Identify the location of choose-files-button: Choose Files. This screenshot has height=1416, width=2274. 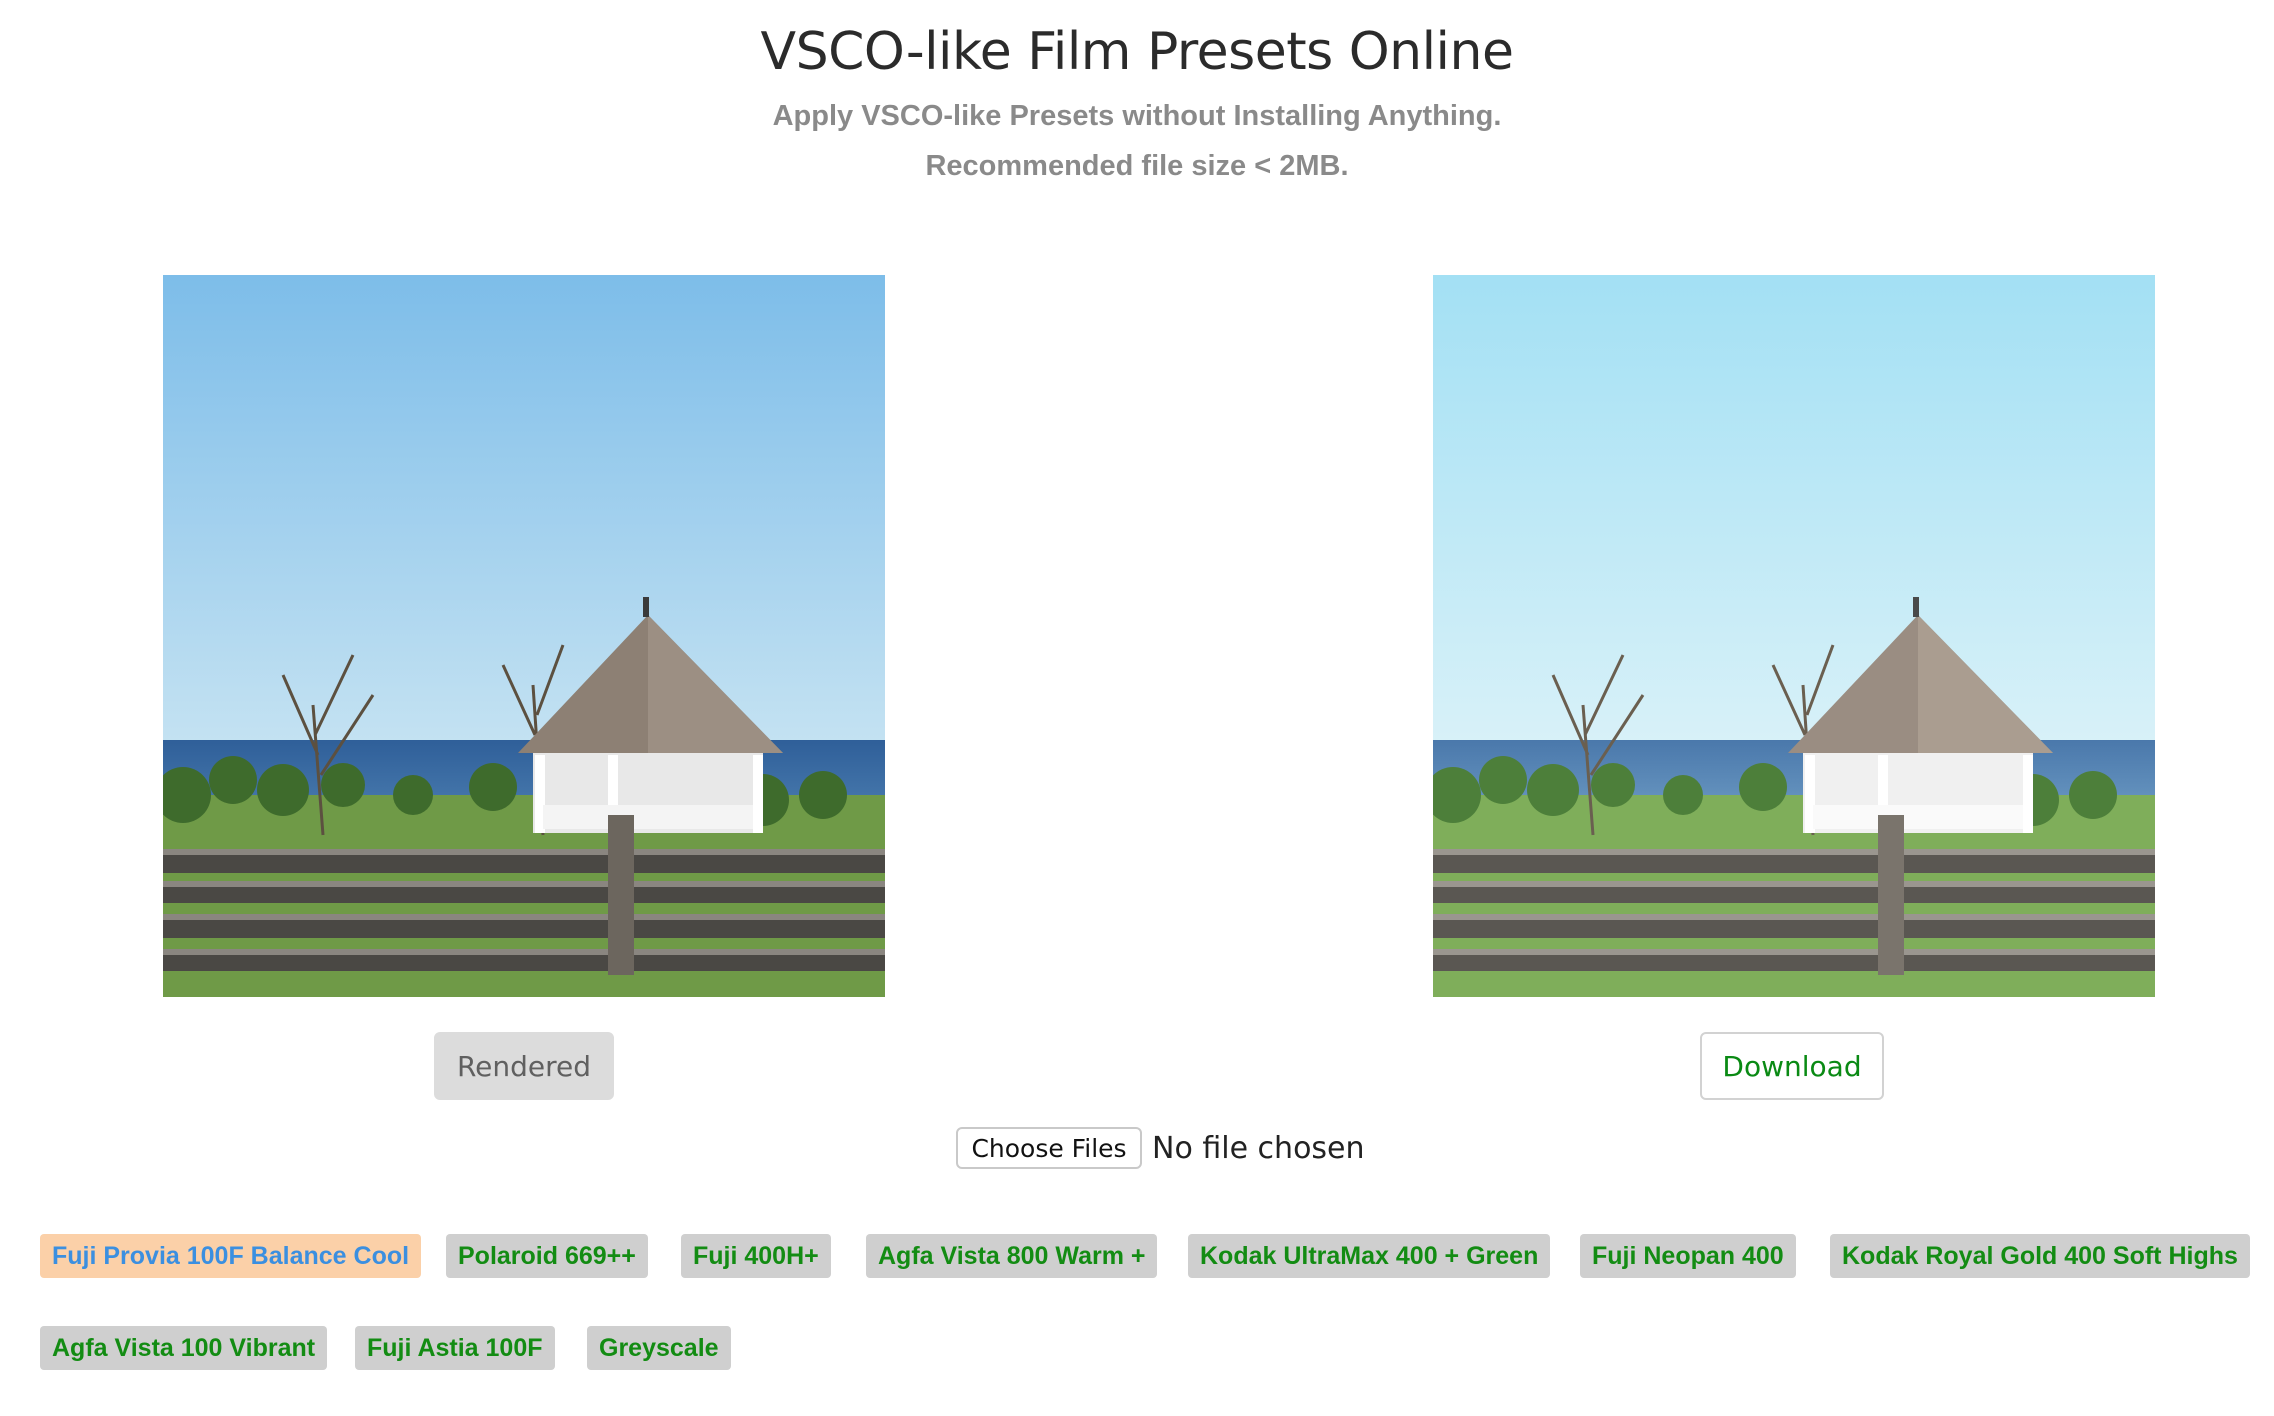
(1049, 1148).